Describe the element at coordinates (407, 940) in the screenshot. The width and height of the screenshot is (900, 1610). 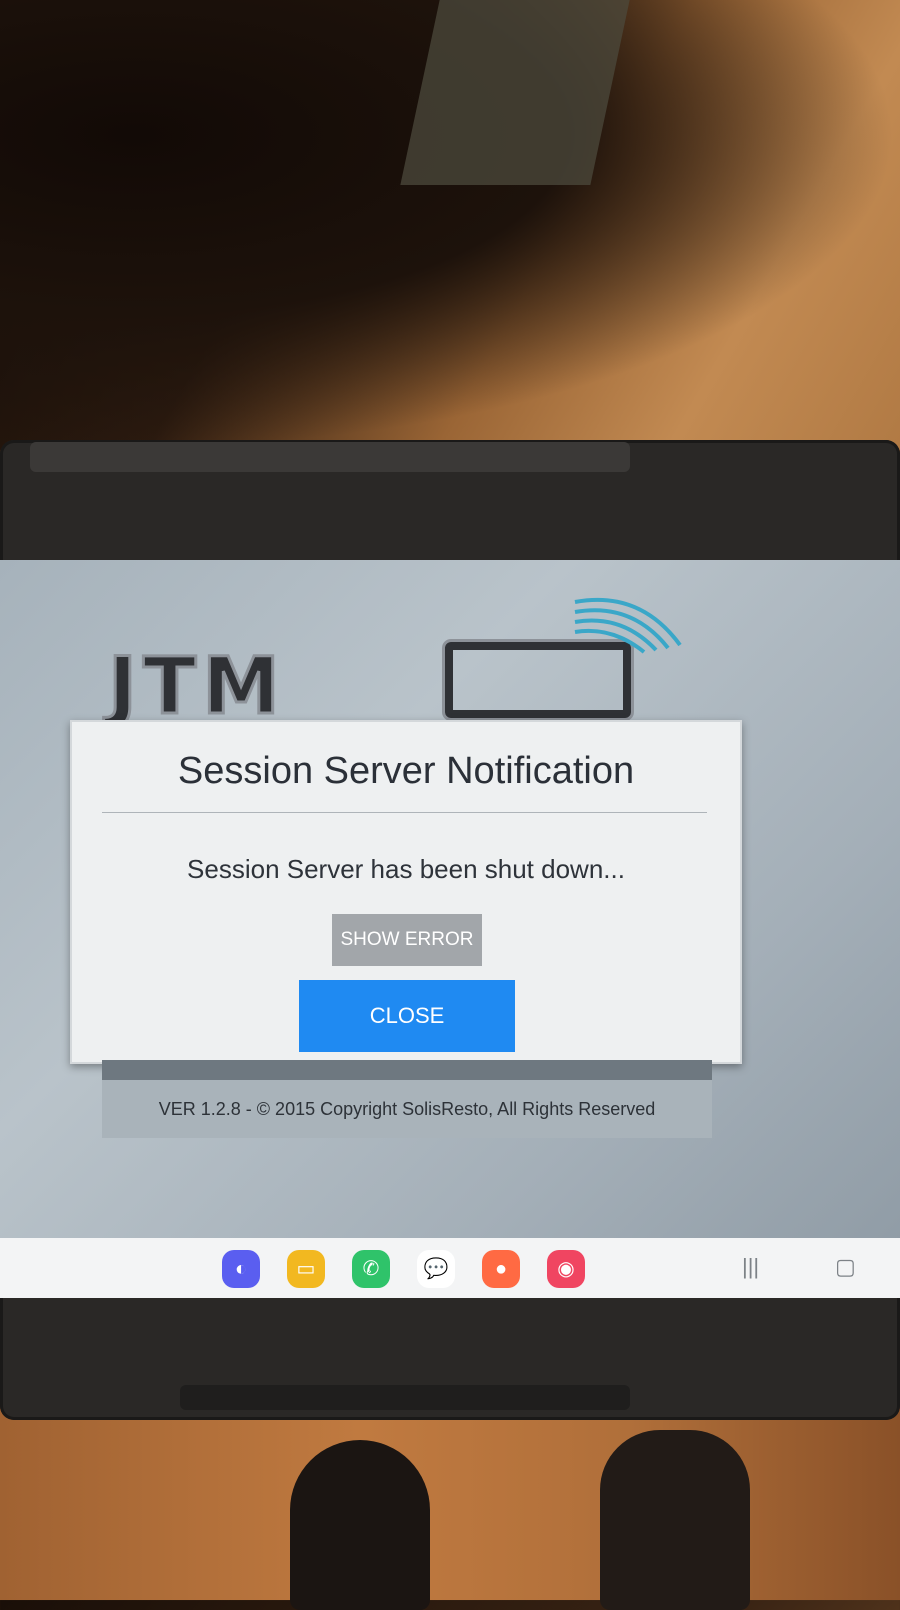
I see `show-error-button: SHOW ERROR` at that location.